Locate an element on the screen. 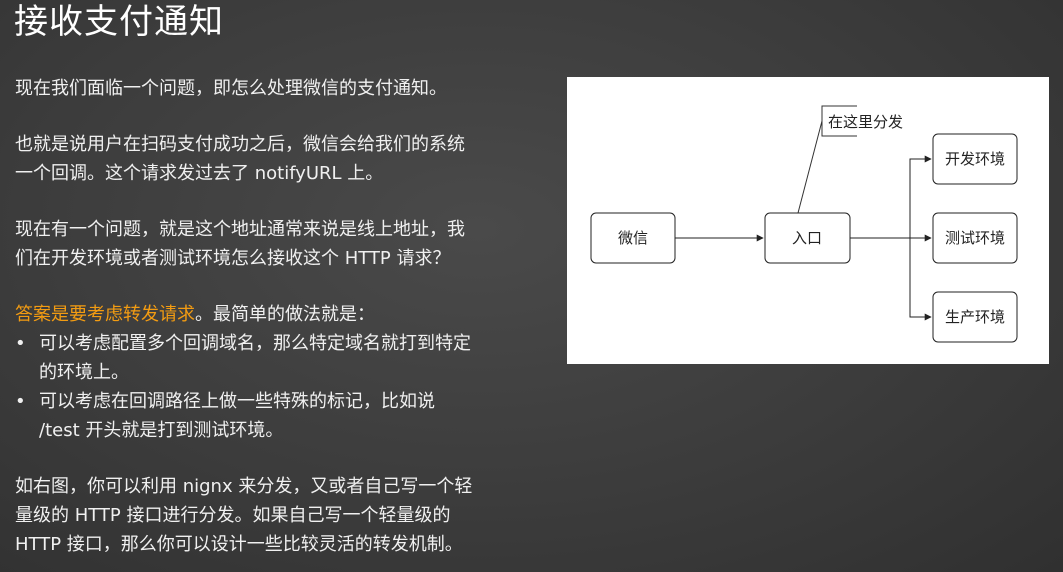  list-item-line2: /test 开头就是打到测试环境。 is located at coordinates (161, 430).